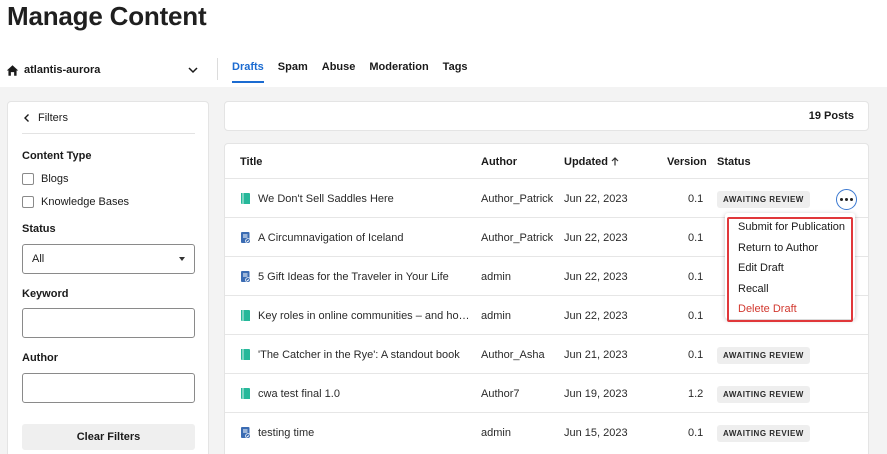 The height and width of the screenshot is (454, 887). I want to click on more-icon, so click(841, 199).